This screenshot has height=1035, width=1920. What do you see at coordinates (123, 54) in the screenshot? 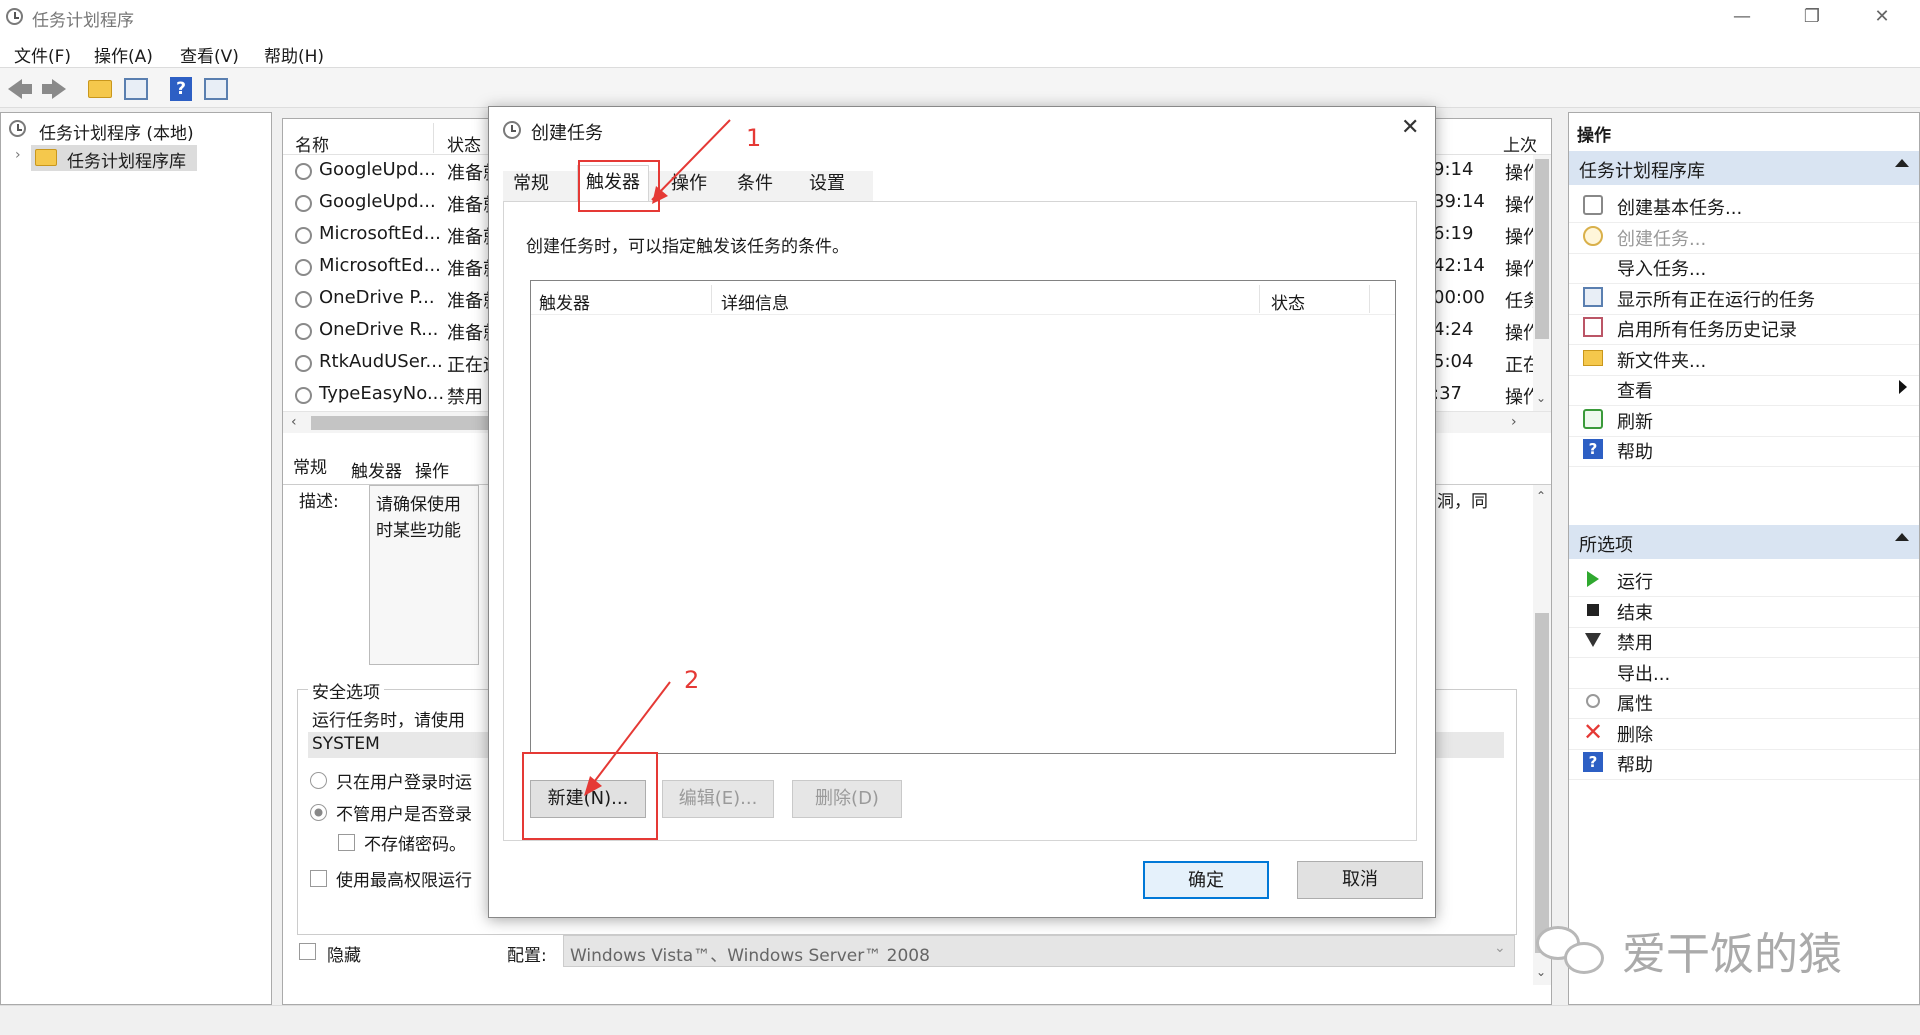
I see `menu-action: 操作(A)` at bounding box center [123, 54].